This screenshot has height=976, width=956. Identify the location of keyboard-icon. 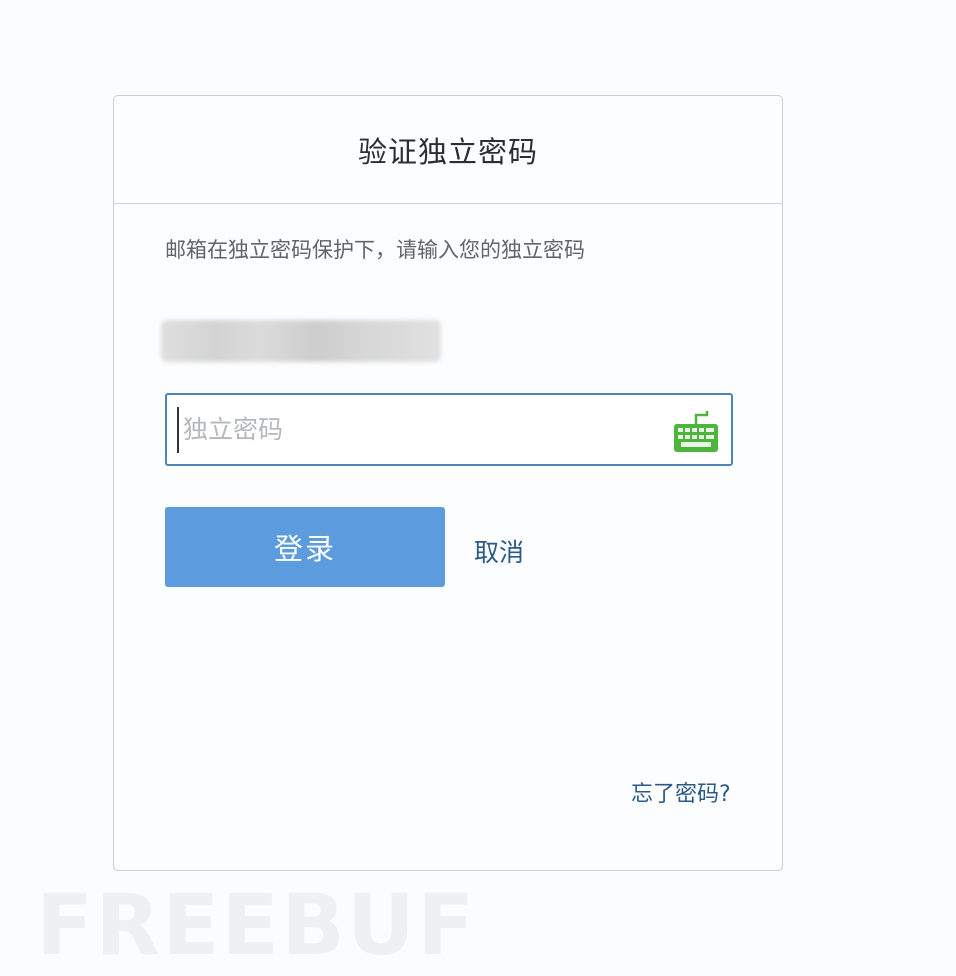
(696, 432).